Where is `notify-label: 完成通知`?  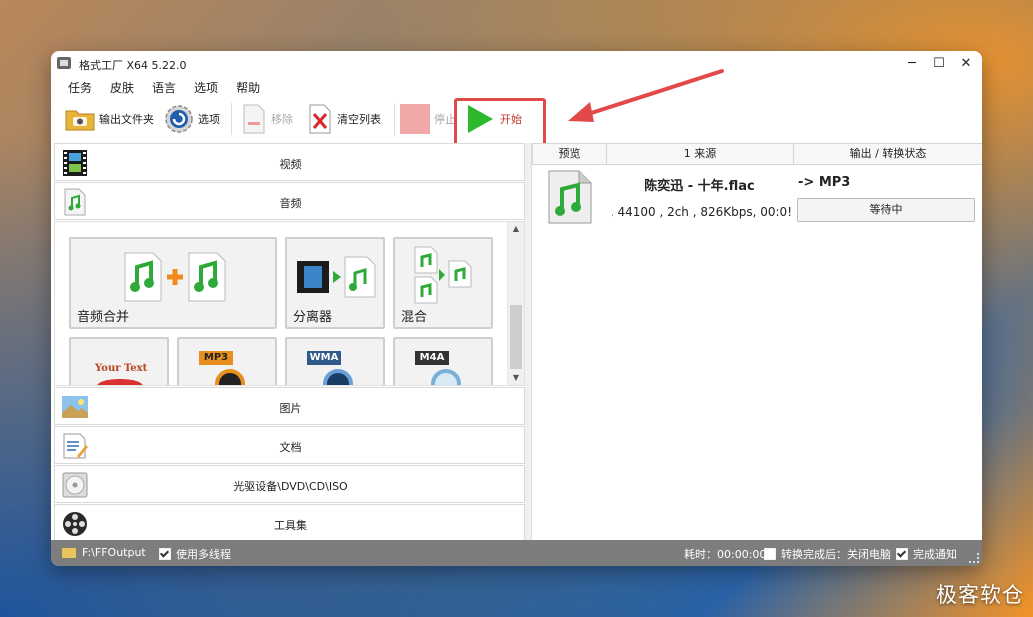 notify-label: 完成通知 is located at coordinates (935, 554).